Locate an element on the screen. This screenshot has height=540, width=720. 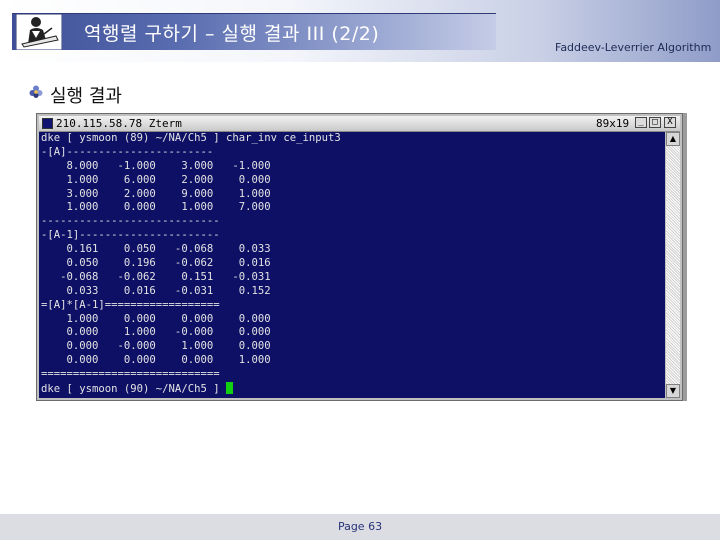
slide-title-banner: 역행렬 구하기 – 실행 결과 III (2/2) is located at coordinates (254, 31).